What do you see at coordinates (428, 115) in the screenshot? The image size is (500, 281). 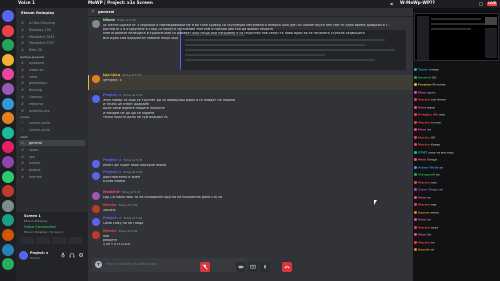 I see `stream-chat-author: Pringles Wk` at bounding box center [428, 115].